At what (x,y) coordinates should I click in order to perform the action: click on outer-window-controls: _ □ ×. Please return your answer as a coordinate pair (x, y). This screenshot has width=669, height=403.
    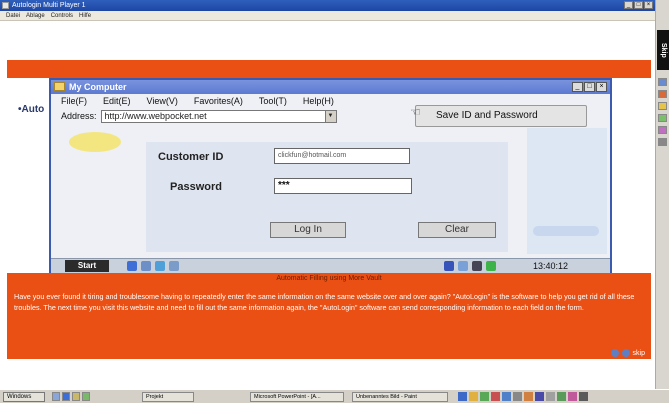
    Looking at the image, I should click on (638, 5).